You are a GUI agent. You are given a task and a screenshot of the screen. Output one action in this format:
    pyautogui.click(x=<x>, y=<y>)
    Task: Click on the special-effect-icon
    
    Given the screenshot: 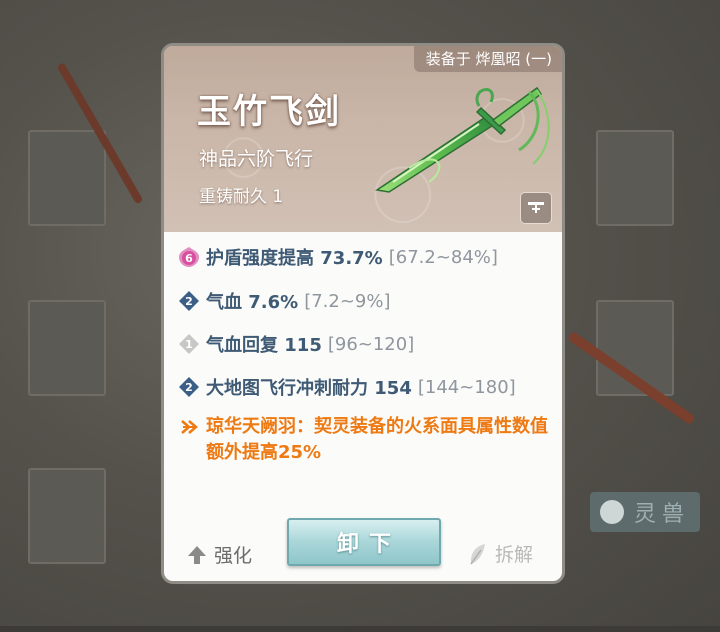 What is the action you would take?
    pyautogui.click(x=189, y=427)
    